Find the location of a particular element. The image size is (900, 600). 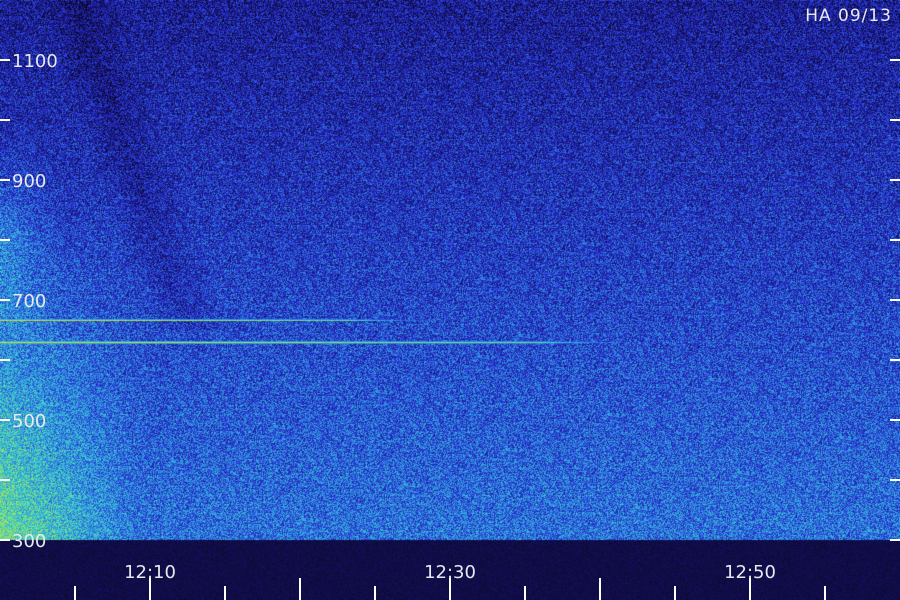

y-tick-label: 300 is located at coordinates (29, 541).